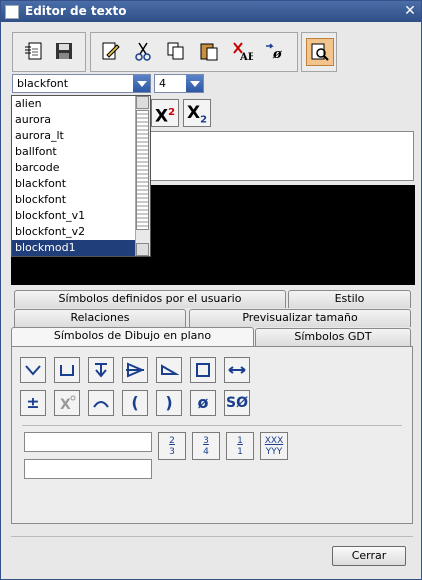 This screenshot has height=580, width=422. Describe the element at coordinates (74, 216) in the screenshot. I see `list-item: blockfont_v1` at that location.